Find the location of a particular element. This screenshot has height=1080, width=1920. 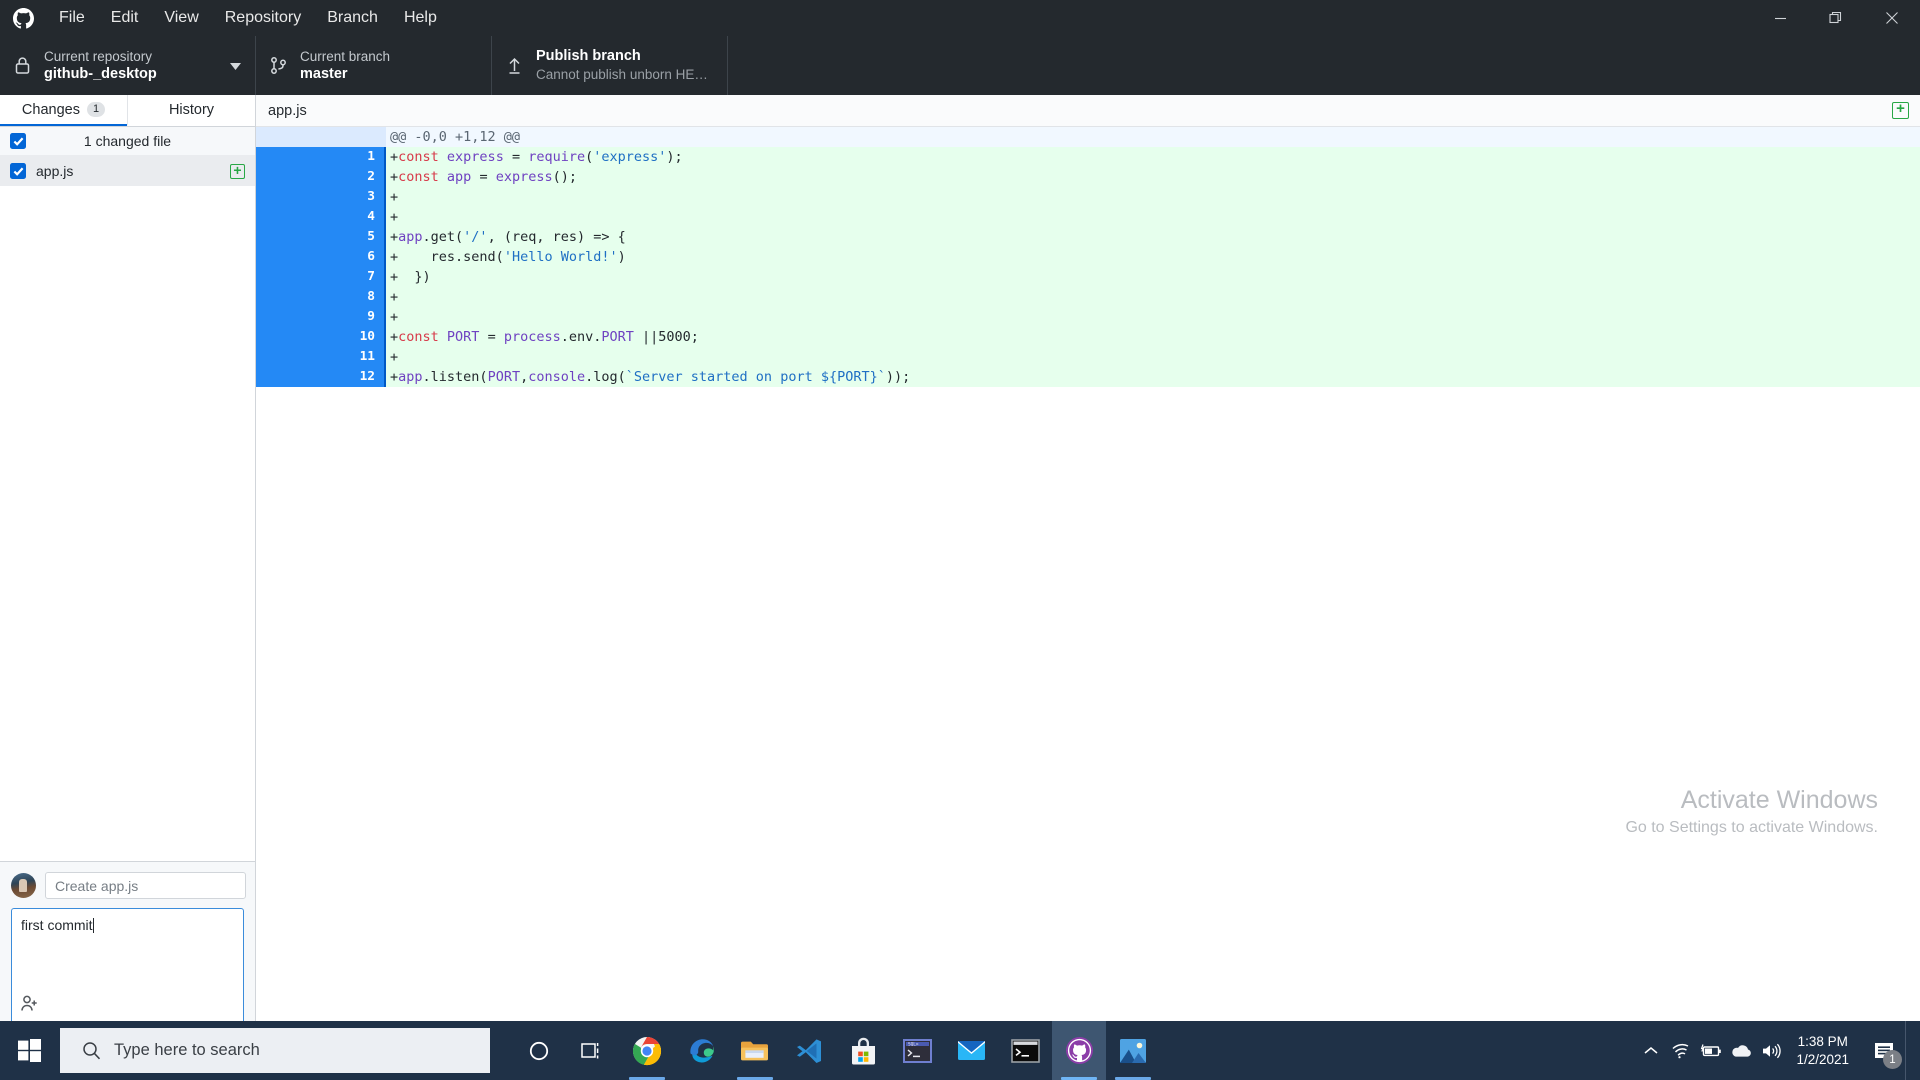

search-input: Type here to search is located at coordinates (275, 1050).